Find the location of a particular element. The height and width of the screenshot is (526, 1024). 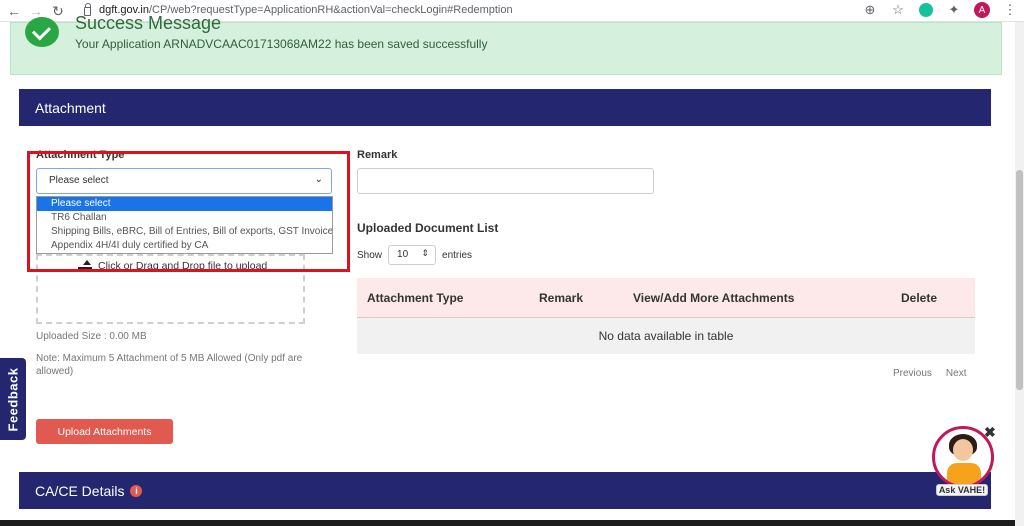

pagination-previous: Previous is located at coordinates (912, 373).